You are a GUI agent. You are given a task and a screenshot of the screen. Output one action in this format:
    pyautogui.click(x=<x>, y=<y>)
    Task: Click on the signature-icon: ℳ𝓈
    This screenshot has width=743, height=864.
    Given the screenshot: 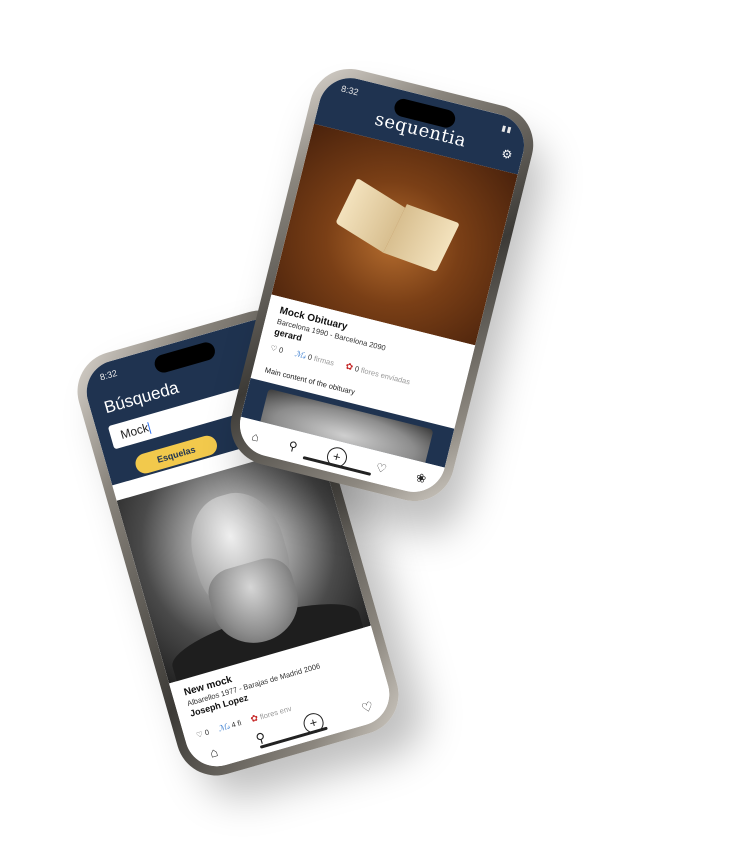 What is the action you would take?
    pyautogui.click(x=300, y=354)
    